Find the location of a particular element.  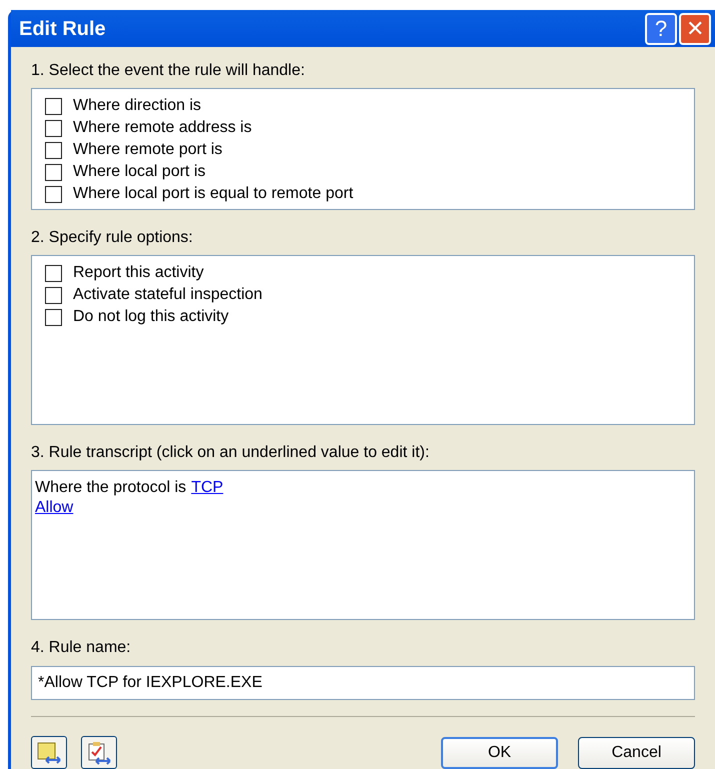

section-label: 2. Specify rule options: is located at coordinates (112, 238).